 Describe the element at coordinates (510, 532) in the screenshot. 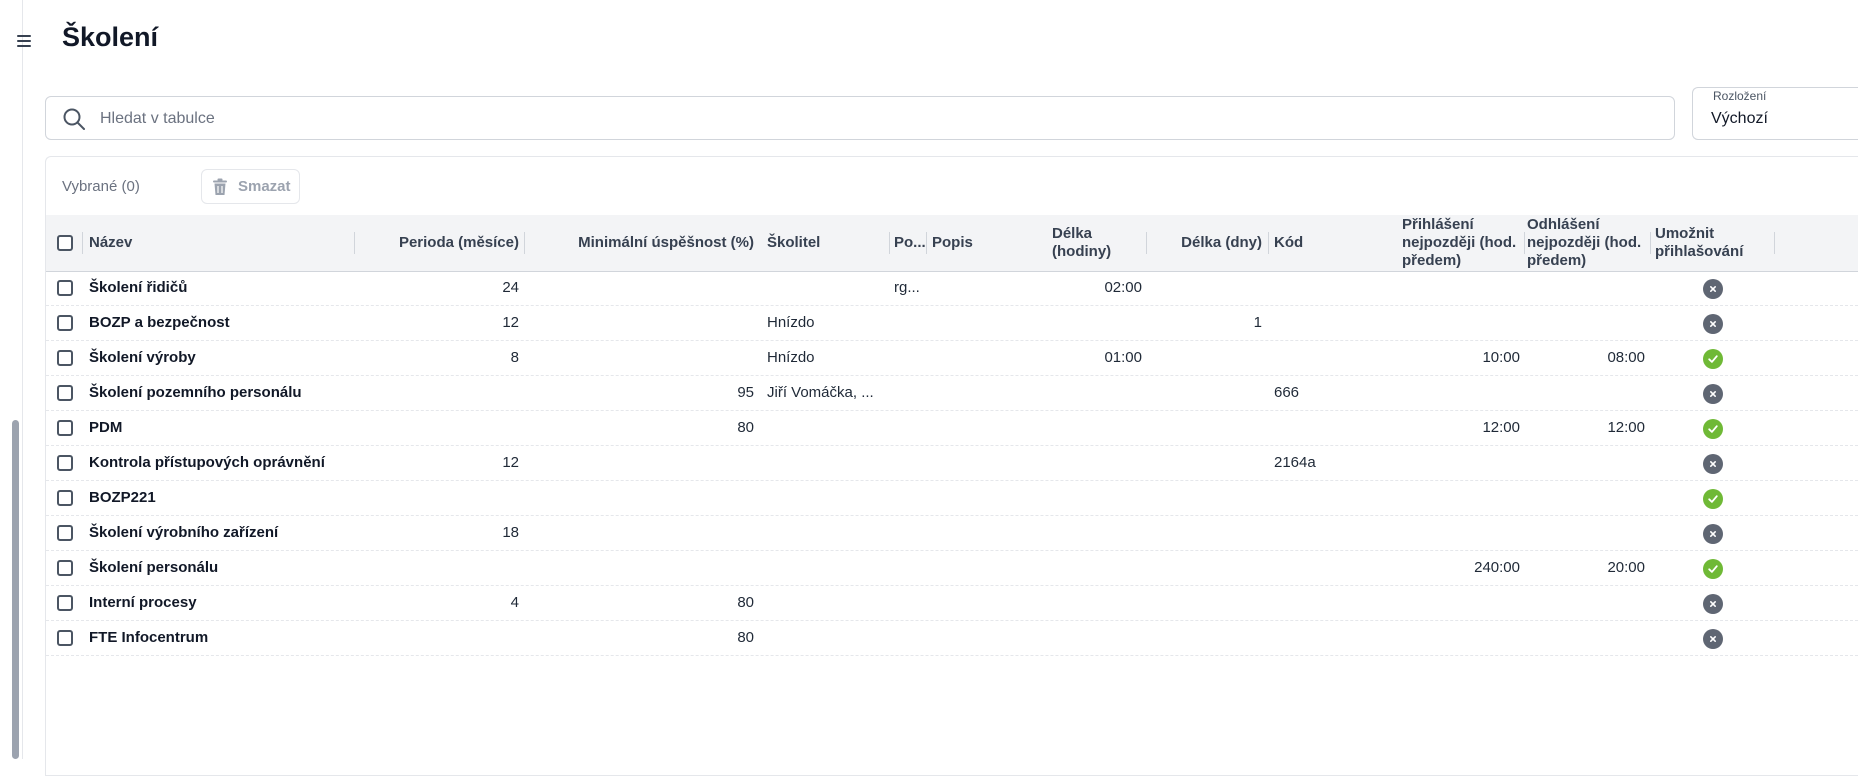

I see `cell-period: 18` at that location.